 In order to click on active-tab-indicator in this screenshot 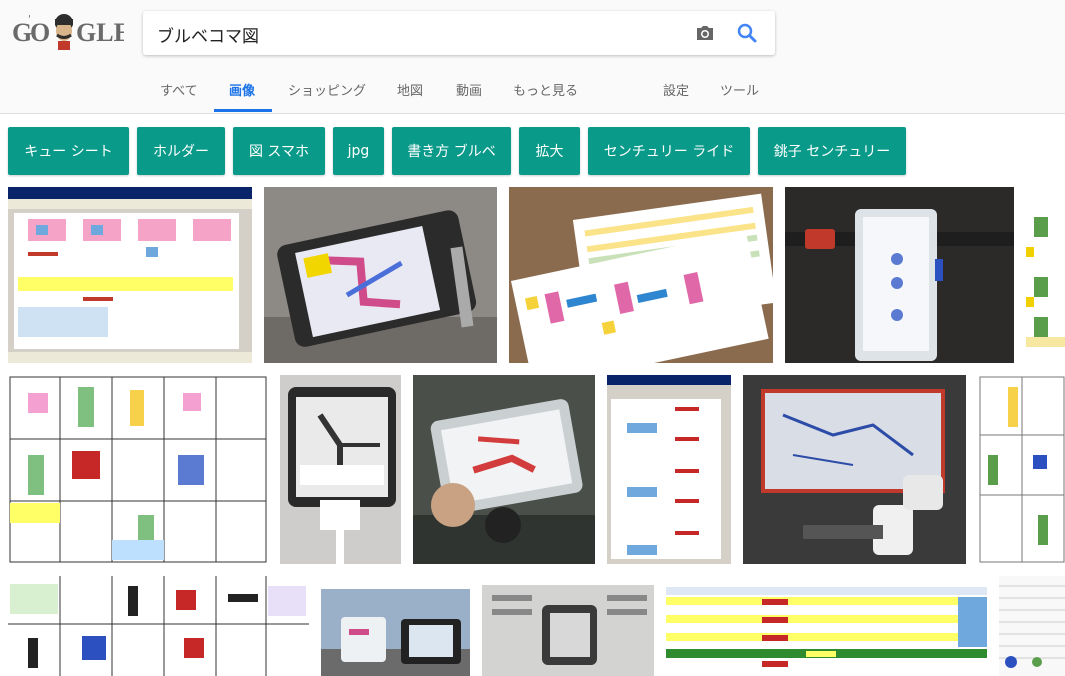, I will do `click(243, 110)`.